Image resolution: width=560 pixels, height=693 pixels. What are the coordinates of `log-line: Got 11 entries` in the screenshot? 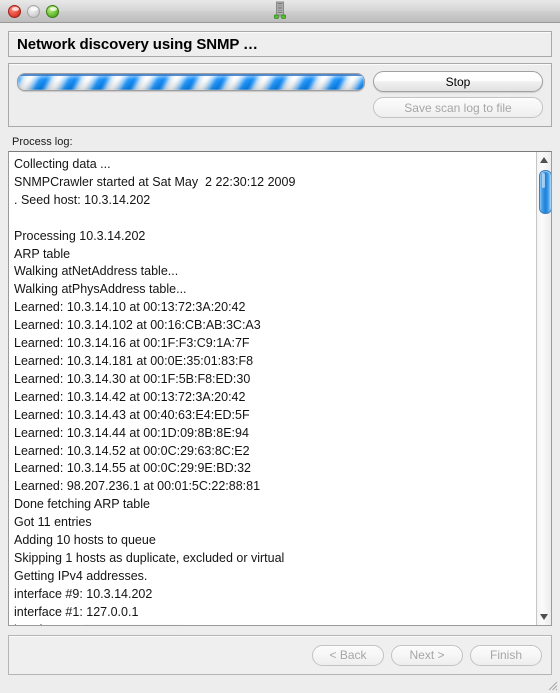 It's located at (53, 522).